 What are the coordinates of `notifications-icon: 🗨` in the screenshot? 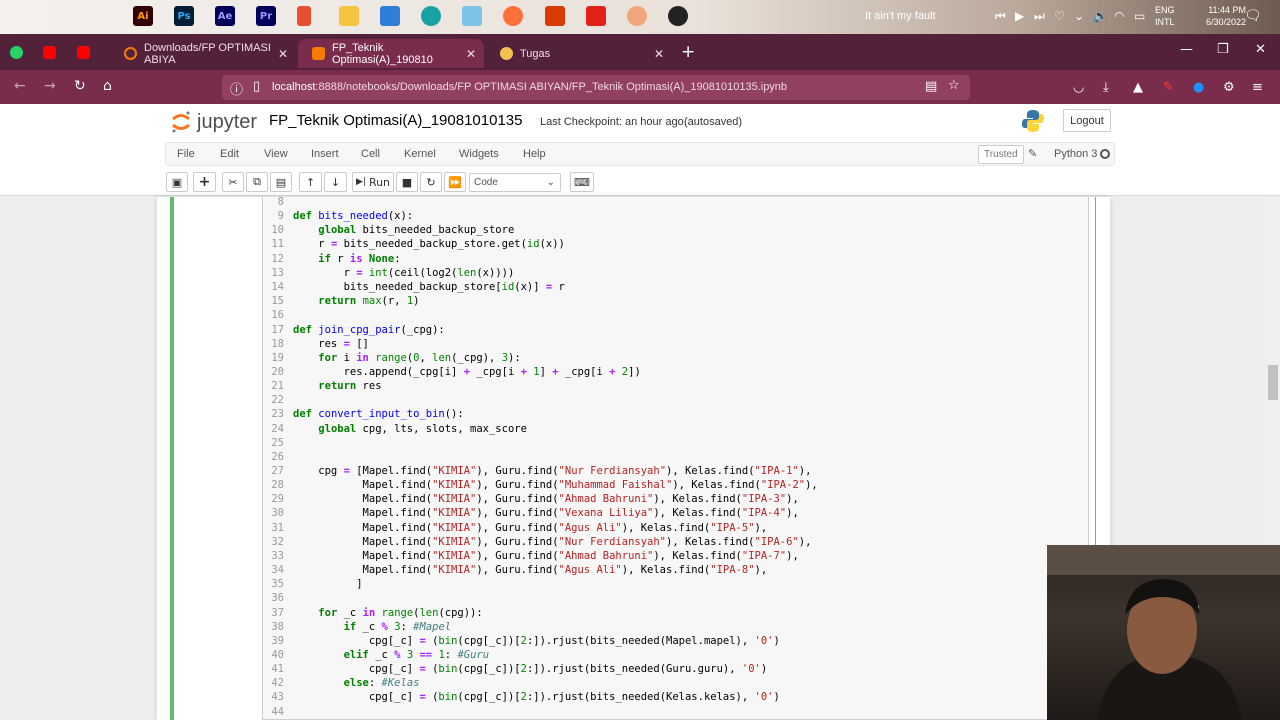 It's located at (1253, 16).